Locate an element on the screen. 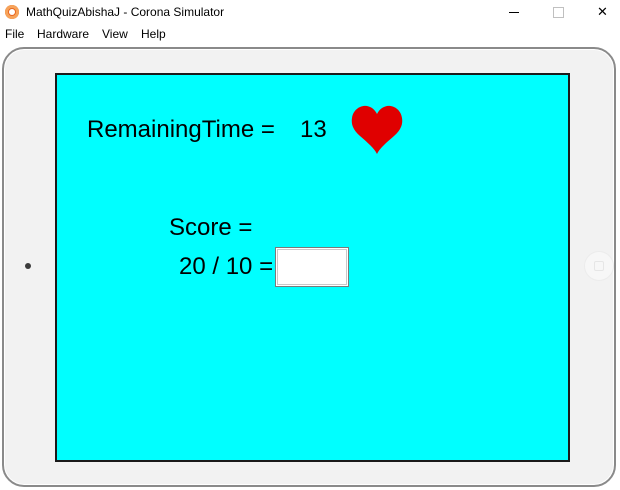 This screenshot has height=490, width=620. heart-shape is located at coordinates (377, 129).